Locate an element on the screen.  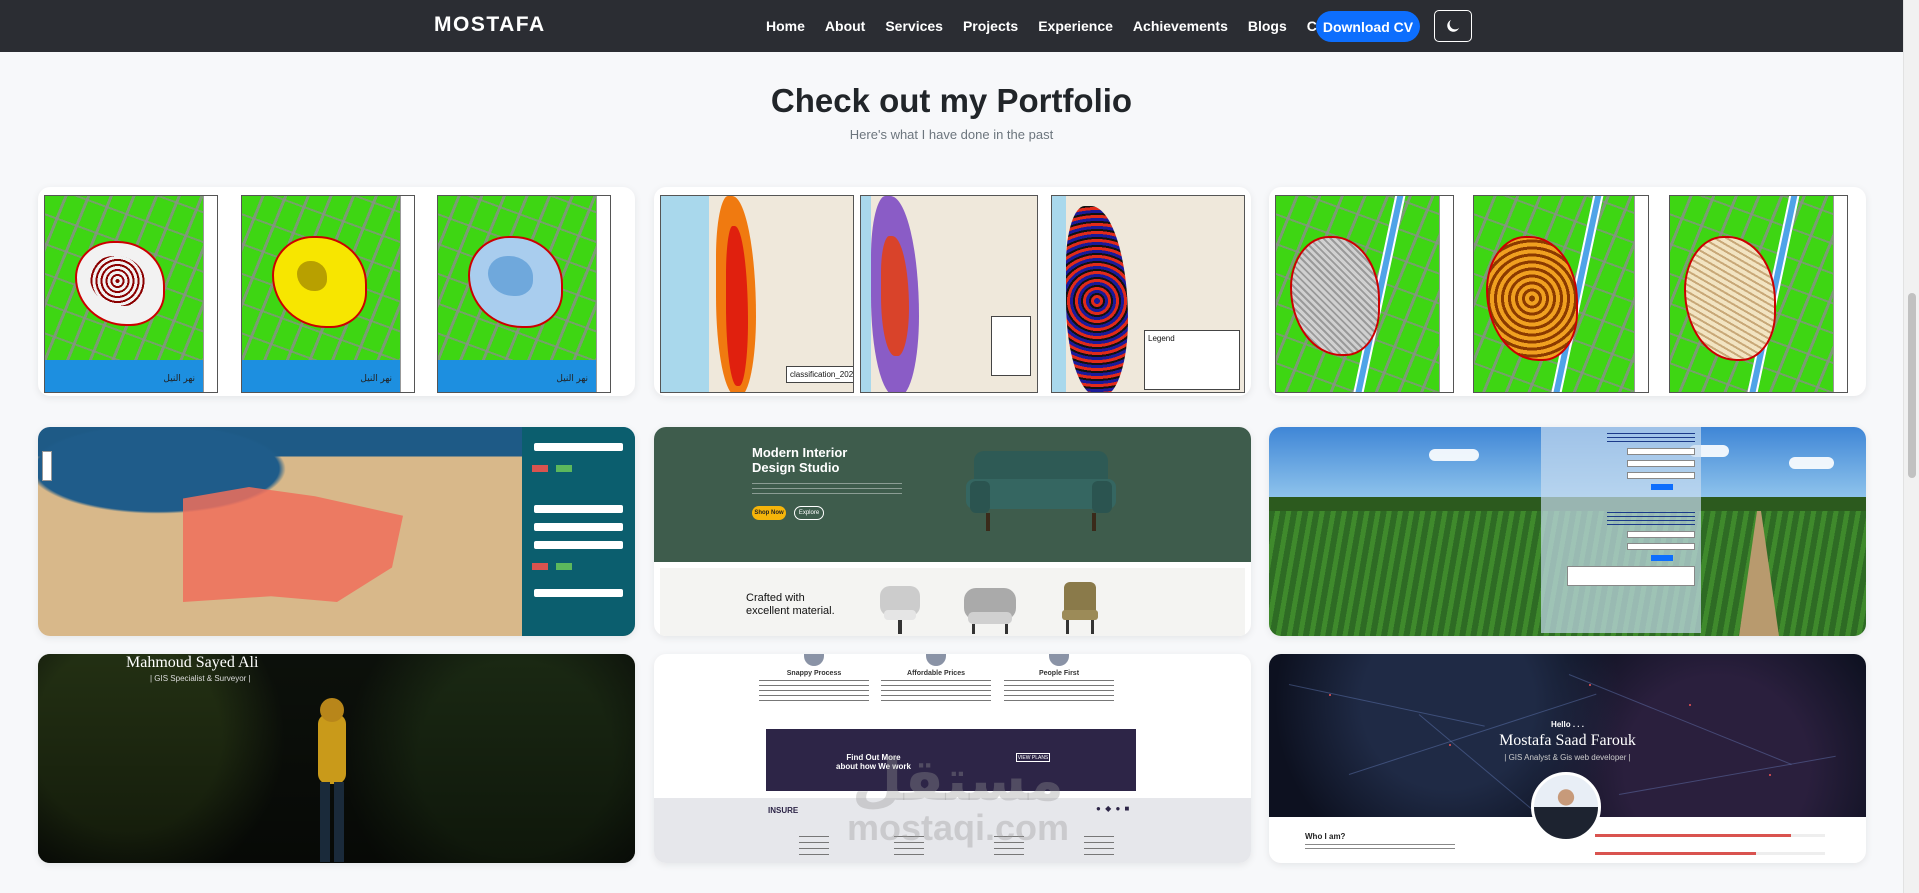
portfolio-card-gis-village-maps is located at coordinates (1567, 291).